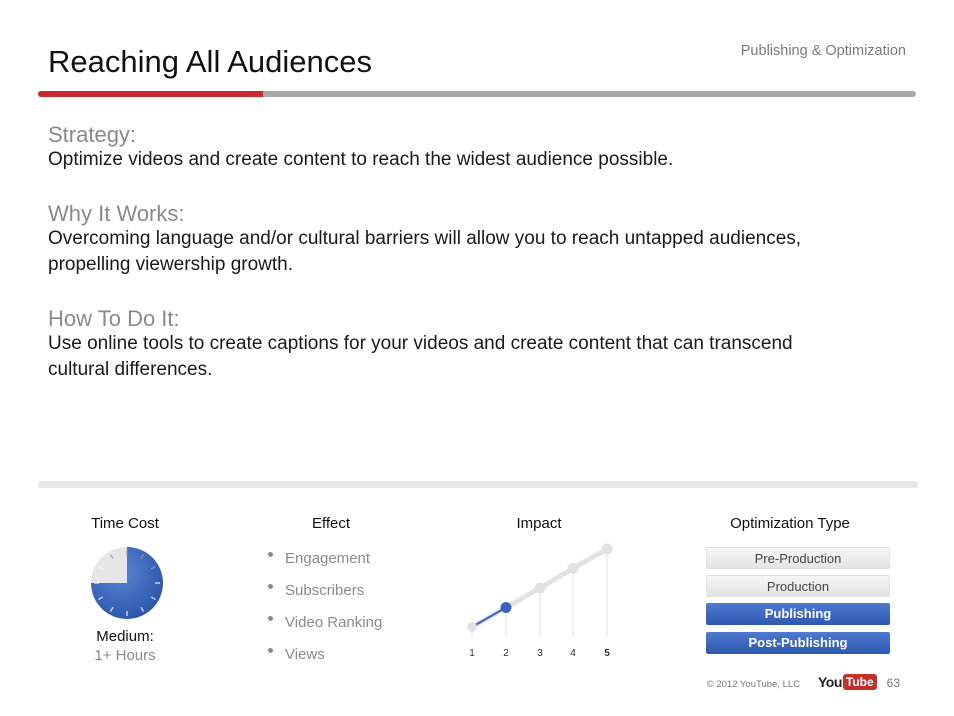 This screenshot has width=954, height=716. I want to click on impact-chart: 1 2 3 4 5, so click(540, 601).